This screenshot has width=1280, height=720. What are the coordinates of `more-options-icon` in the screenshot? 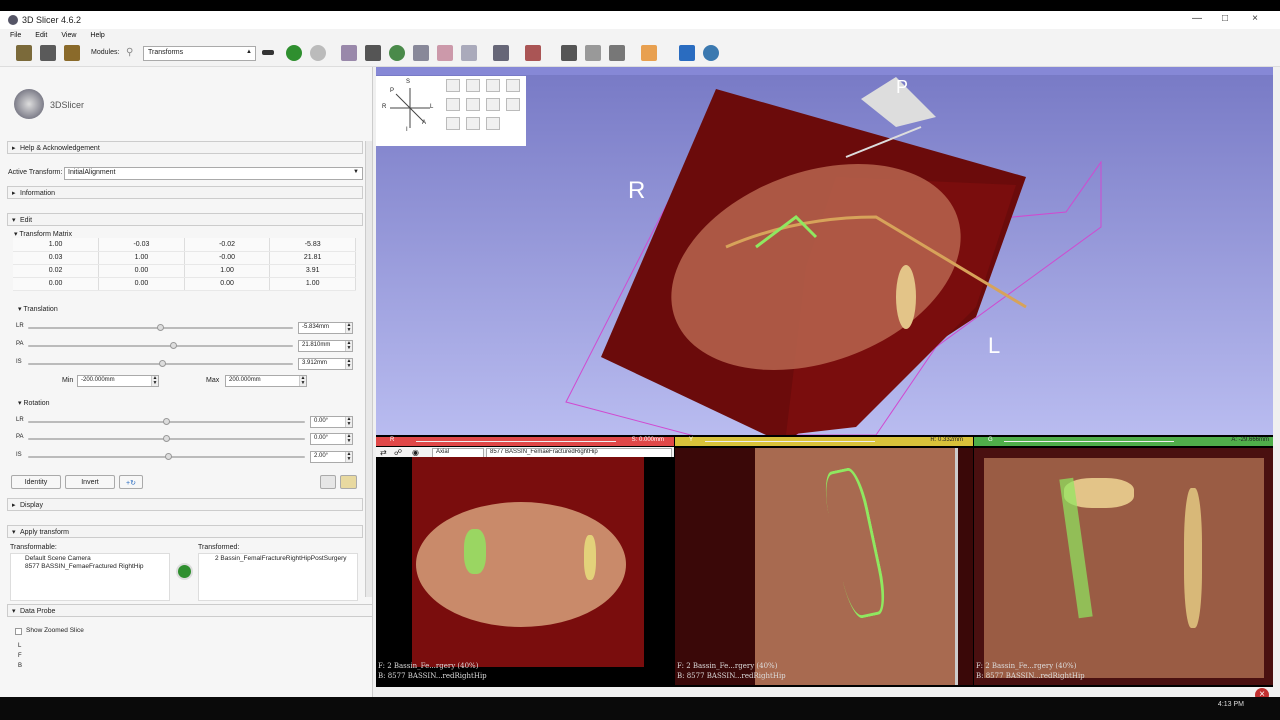 It's located at (513, 104).